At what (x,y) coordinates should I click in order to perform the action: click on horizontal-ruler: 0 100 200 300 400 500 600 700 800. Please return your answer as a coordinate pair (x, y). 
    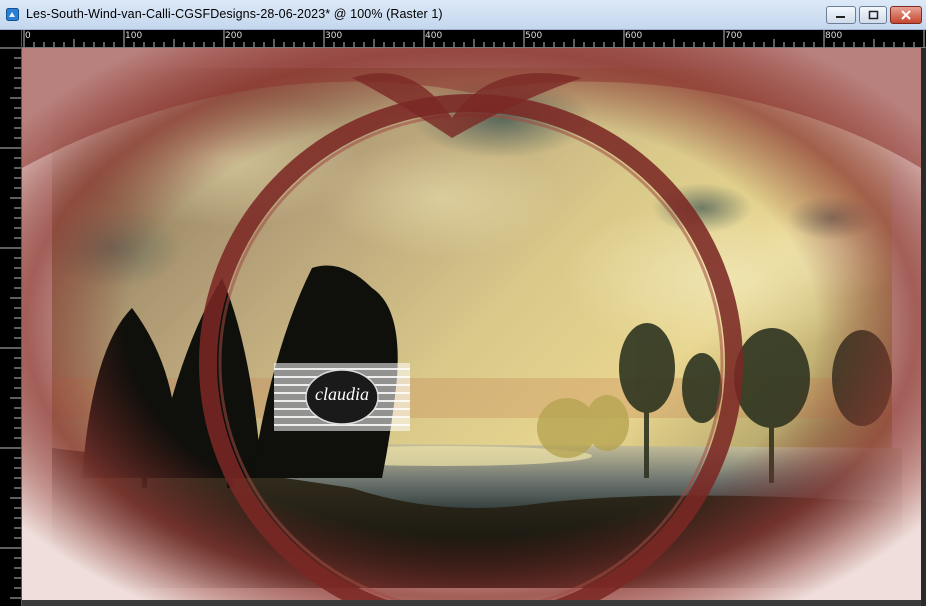
    Looking at the image, I should click on (474, 39).